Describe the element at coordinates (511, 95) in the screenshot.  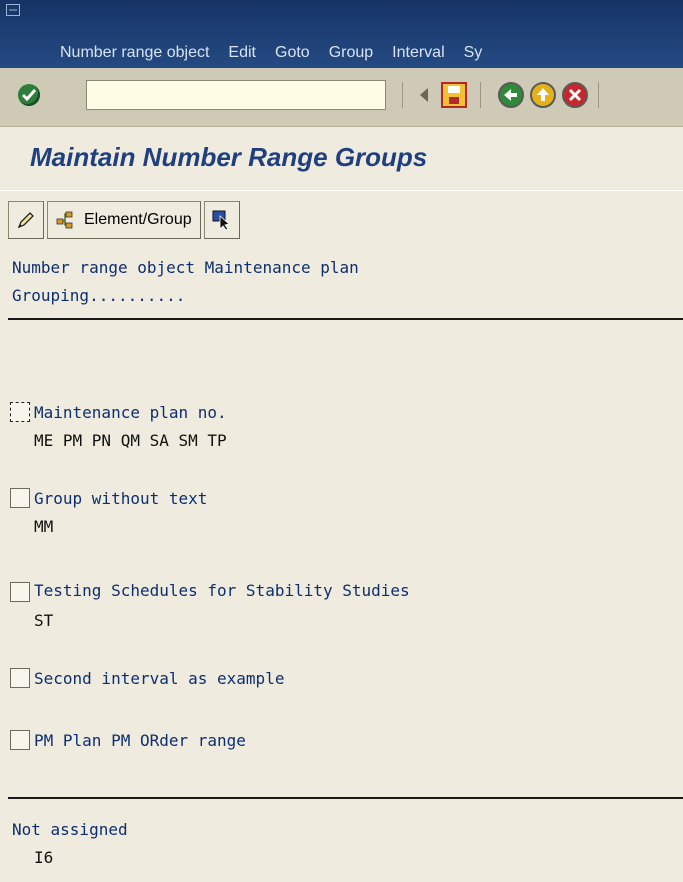
I see `back-green-icon` at that location.